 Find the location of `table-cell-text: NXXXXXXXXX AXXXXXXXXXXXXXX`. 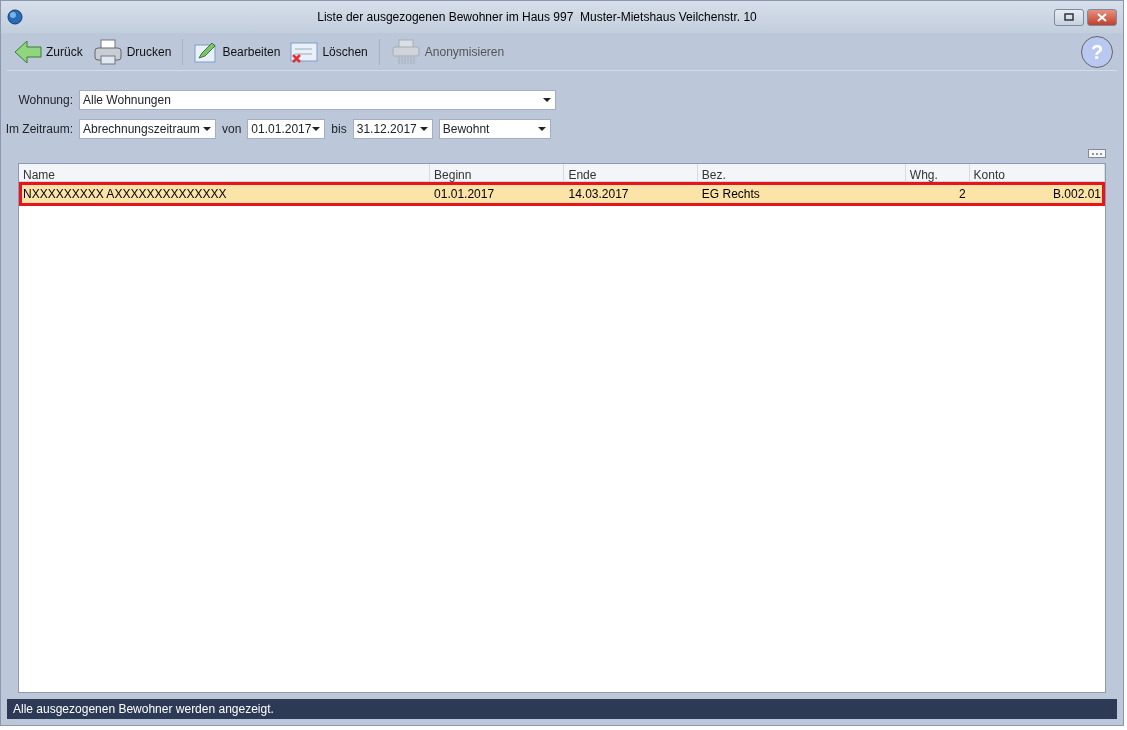

table-cell-text: NXXXXXXXXX AXXXXXXXXXXXXXX is located at coordinates (125, 194).